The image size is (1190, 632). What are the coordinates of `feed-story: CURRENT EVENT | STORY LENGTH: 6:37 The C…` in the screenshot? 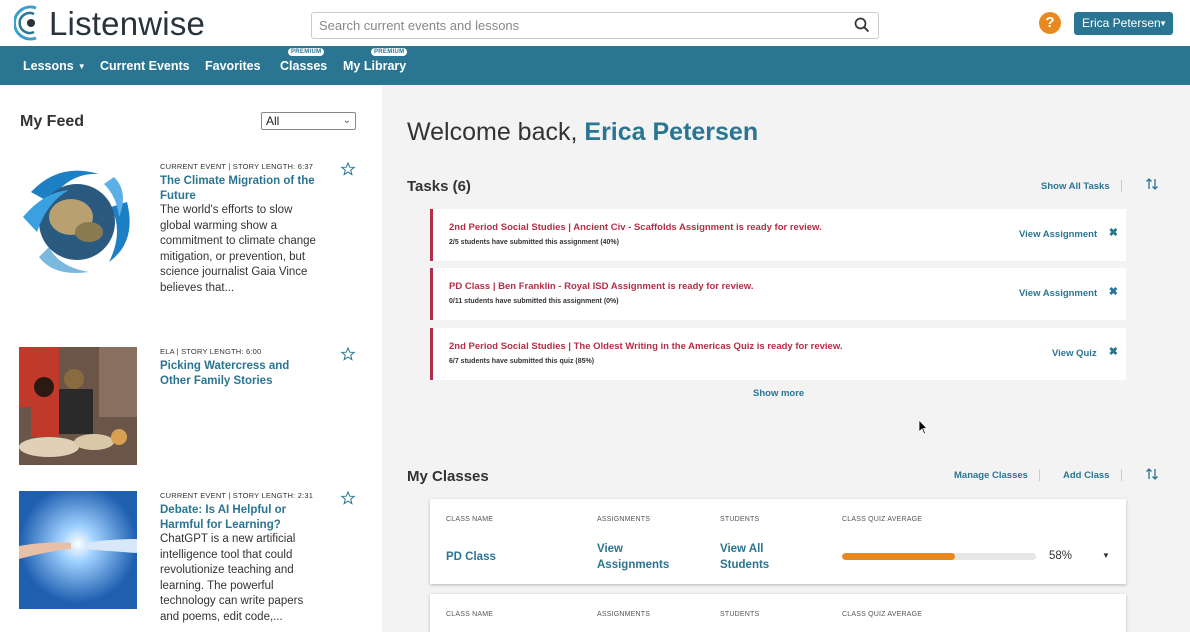 It's located at (191, 242).